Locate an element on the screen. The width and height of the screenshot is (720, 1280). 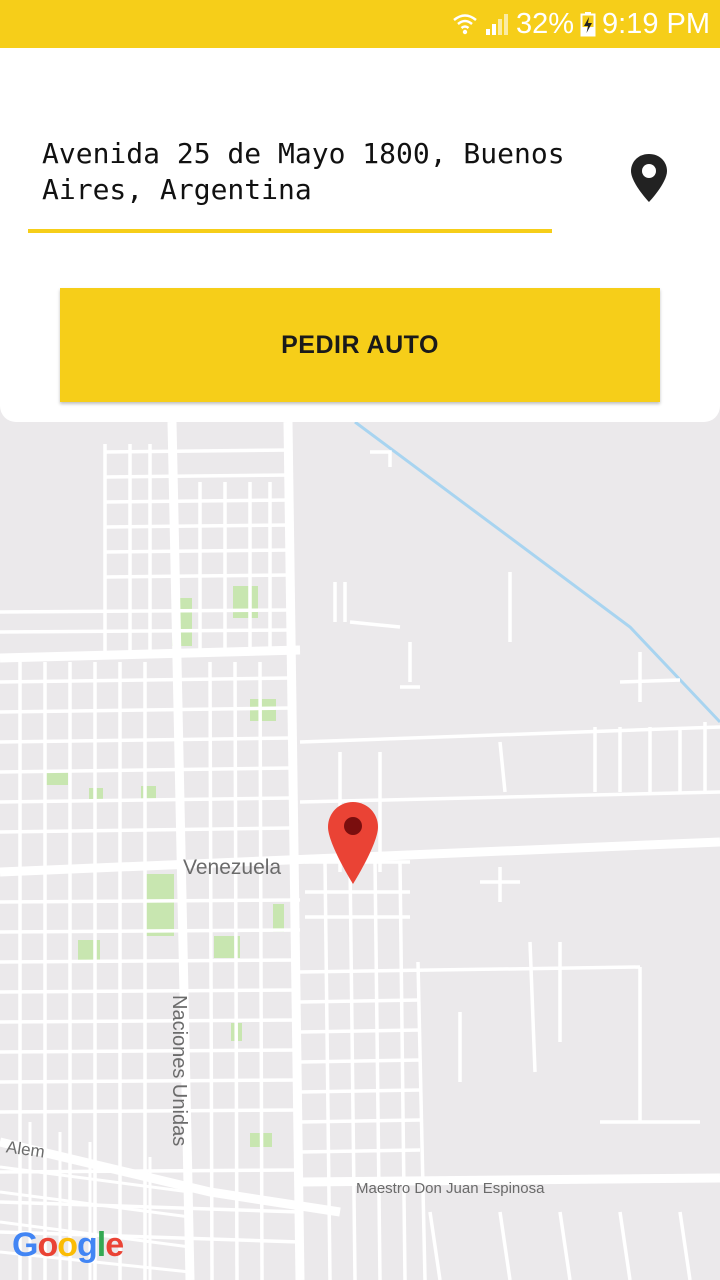
signal-icon is located at coordinates (497, 24).